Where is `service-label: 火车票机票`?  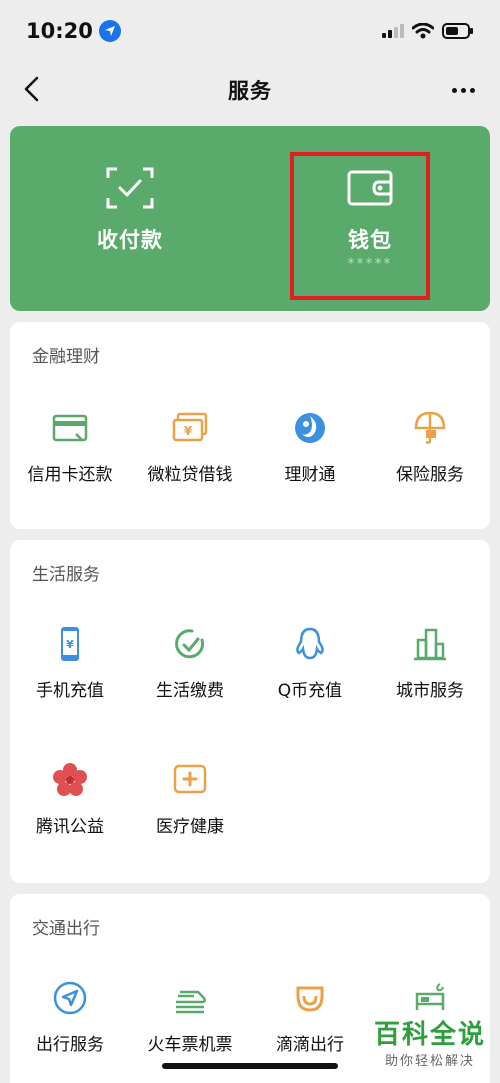 service-label: 火车票机票 is located at coordinates (190, 1045).